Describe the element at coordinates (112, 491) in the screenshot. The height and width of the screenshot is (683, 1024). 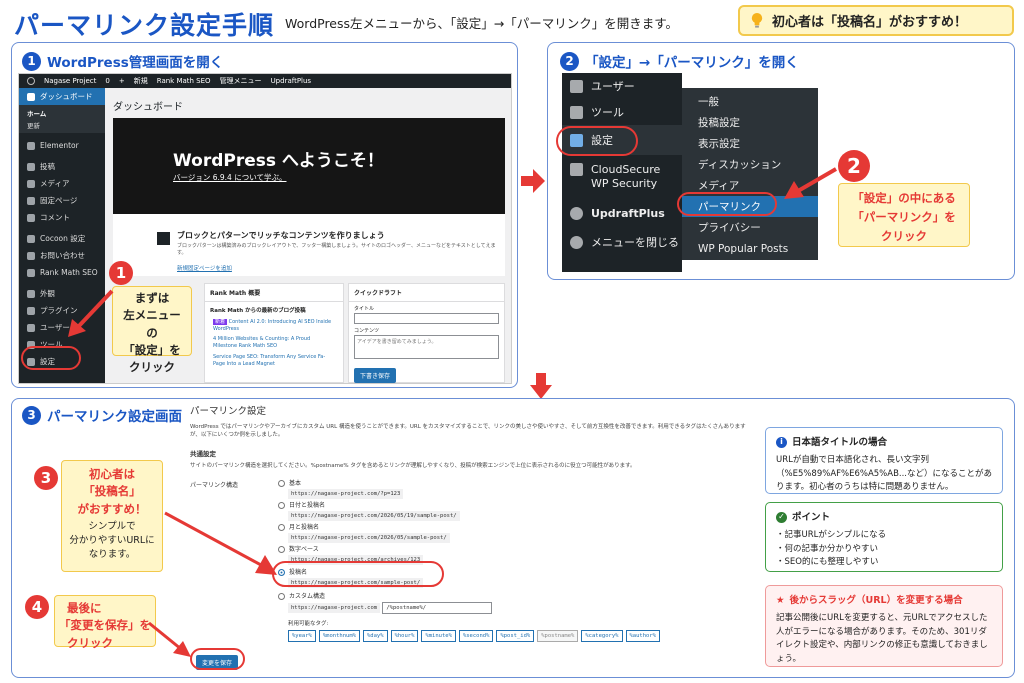
I see `callout-line: 「投稿名」` at that location.